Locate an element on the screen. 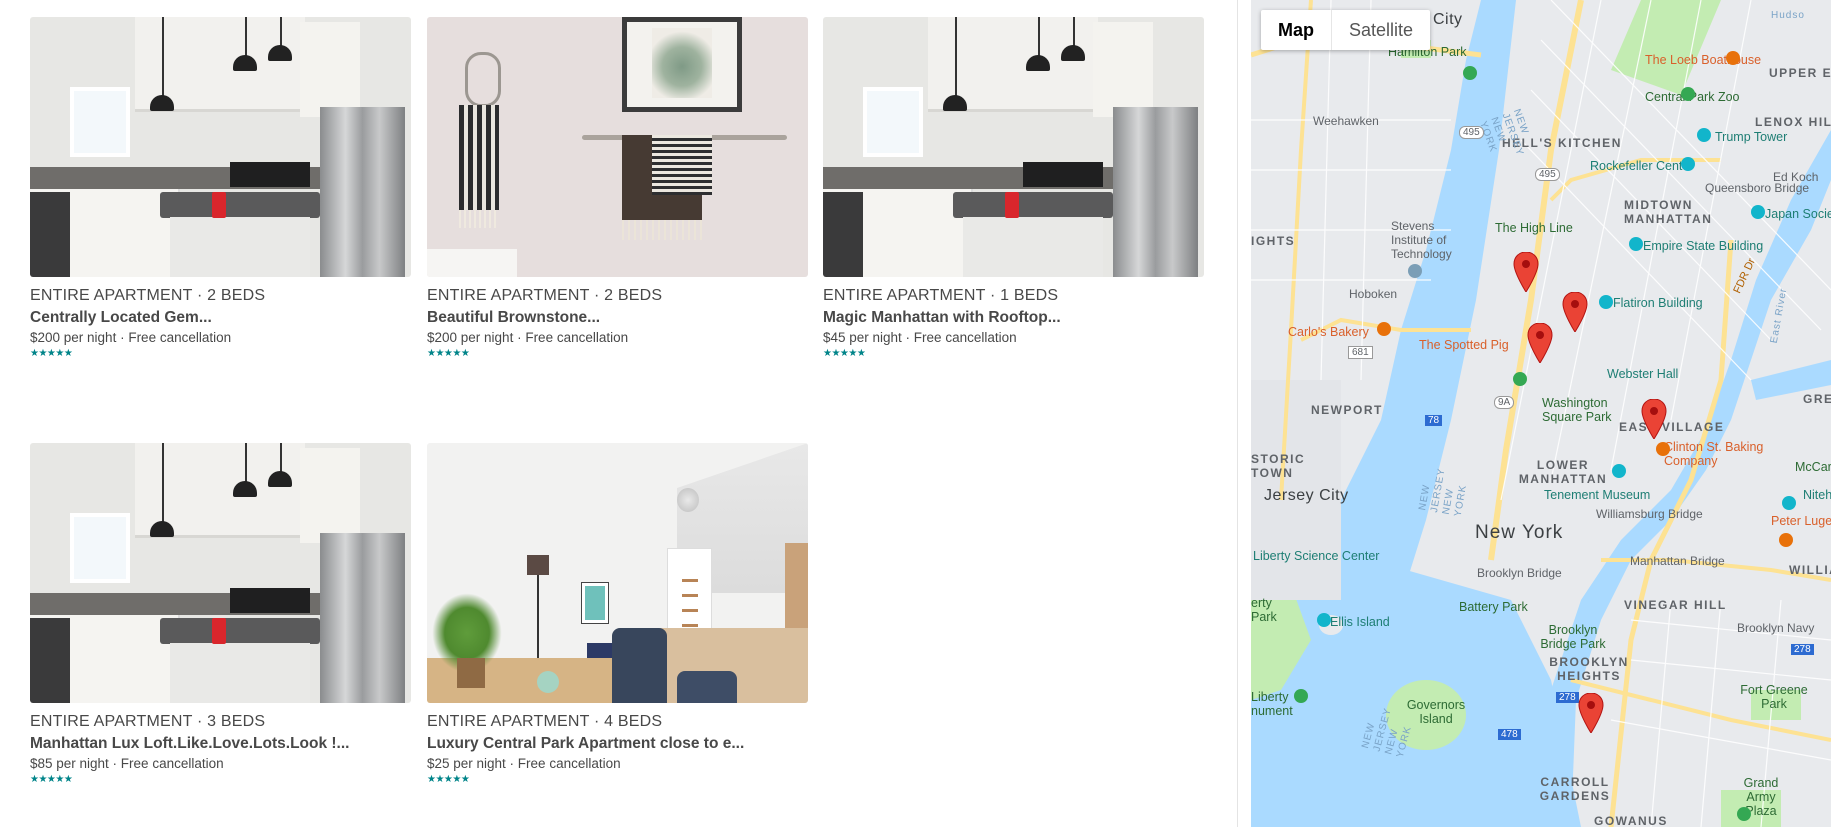 Image resolution: width=1831 pixels, height=827 pixels. map-label: EAST VILLAGE is located at coordinates (1672, 427).